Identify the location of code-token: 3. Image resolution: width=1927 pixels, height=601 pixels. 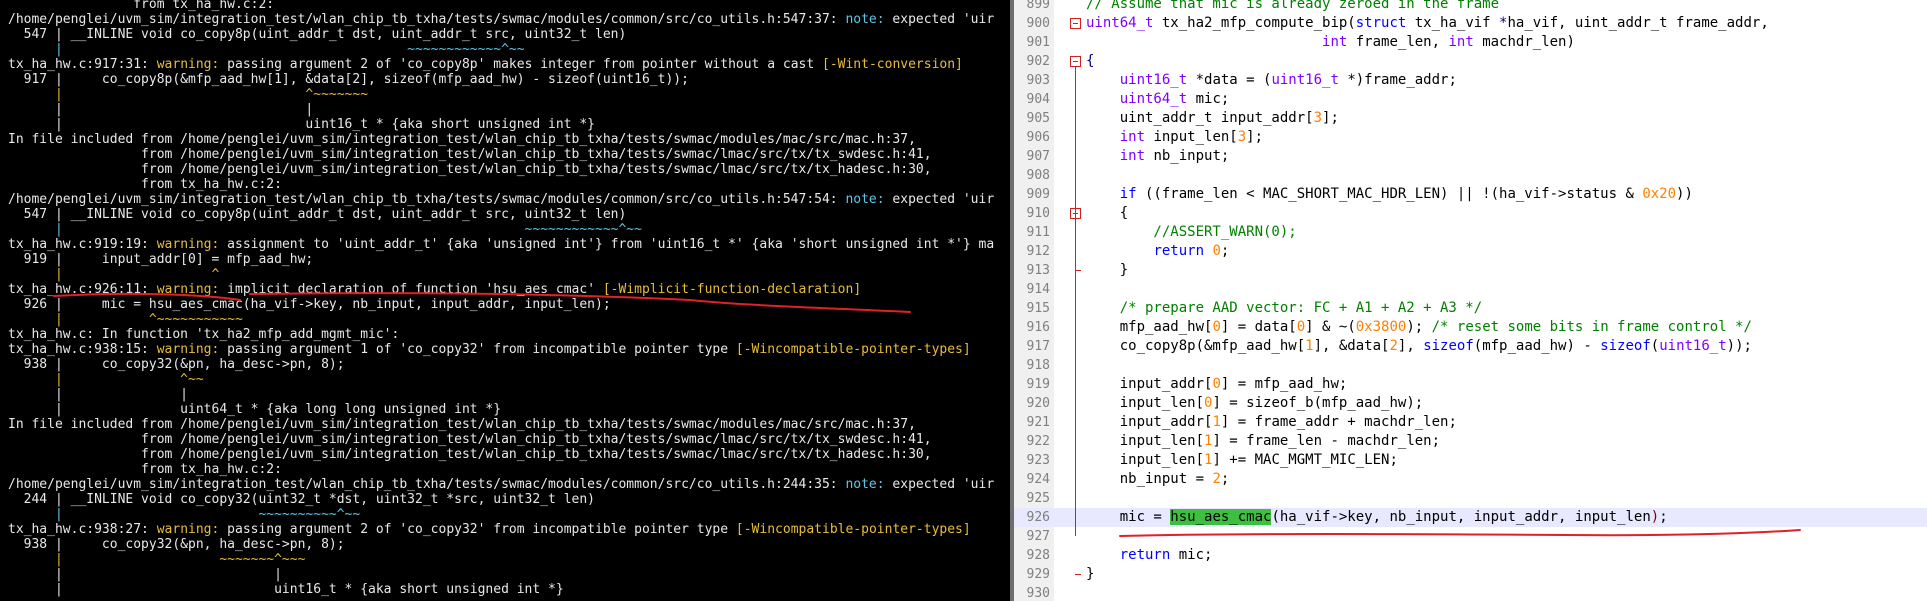
(1242, 137).